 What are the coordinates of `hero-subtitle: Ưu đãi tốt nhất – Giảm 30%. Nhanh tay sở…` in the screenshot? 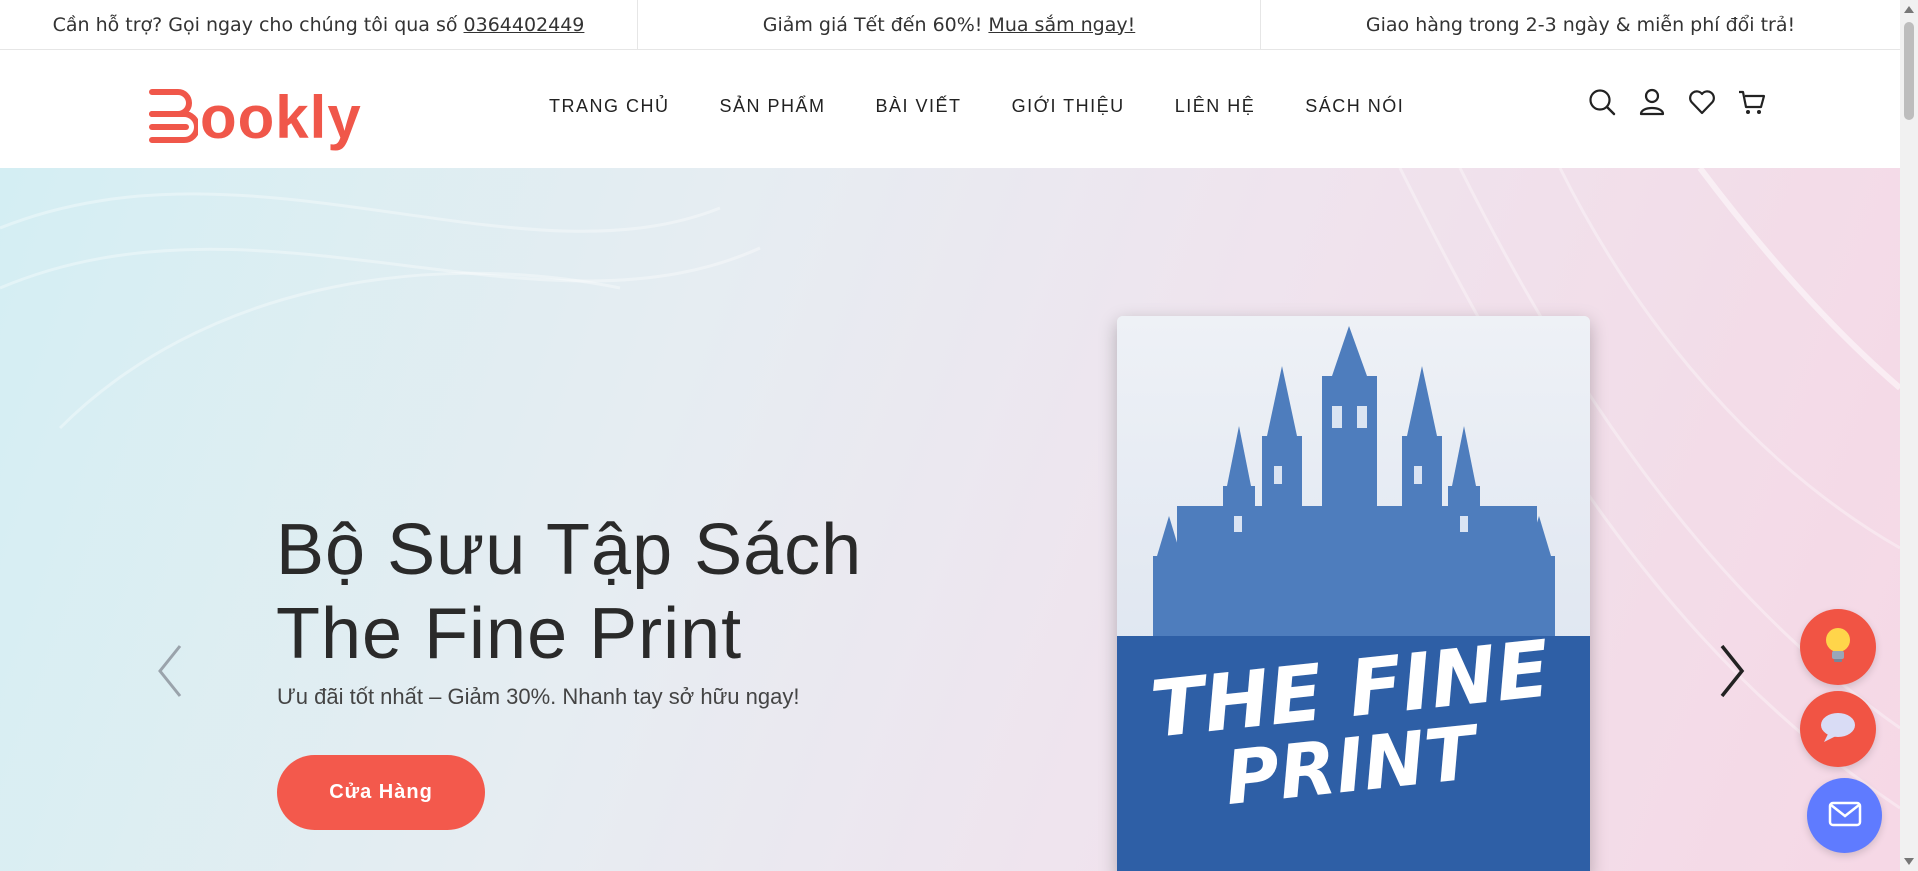 It's located at (538, 696).